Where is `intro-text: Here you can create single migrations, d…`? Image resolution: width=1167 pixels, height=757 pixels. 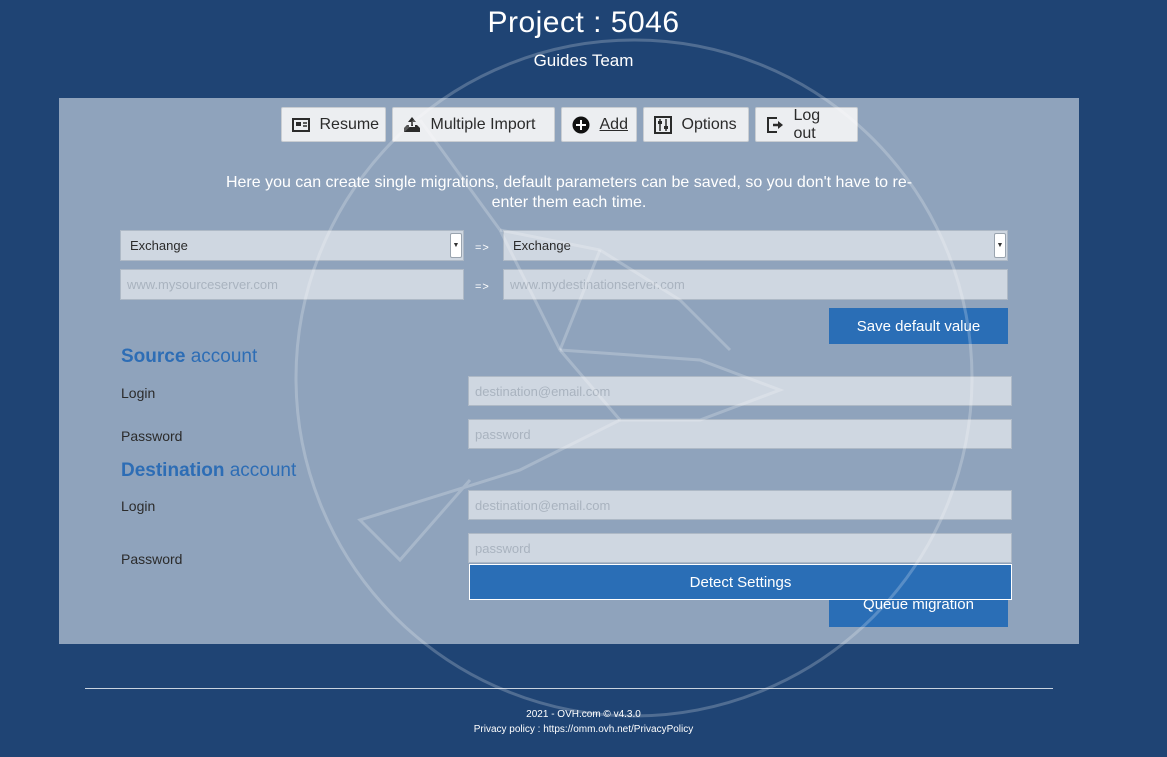 intro-text: Here you can create single migrations, d… is located at coordinates (569, 192).